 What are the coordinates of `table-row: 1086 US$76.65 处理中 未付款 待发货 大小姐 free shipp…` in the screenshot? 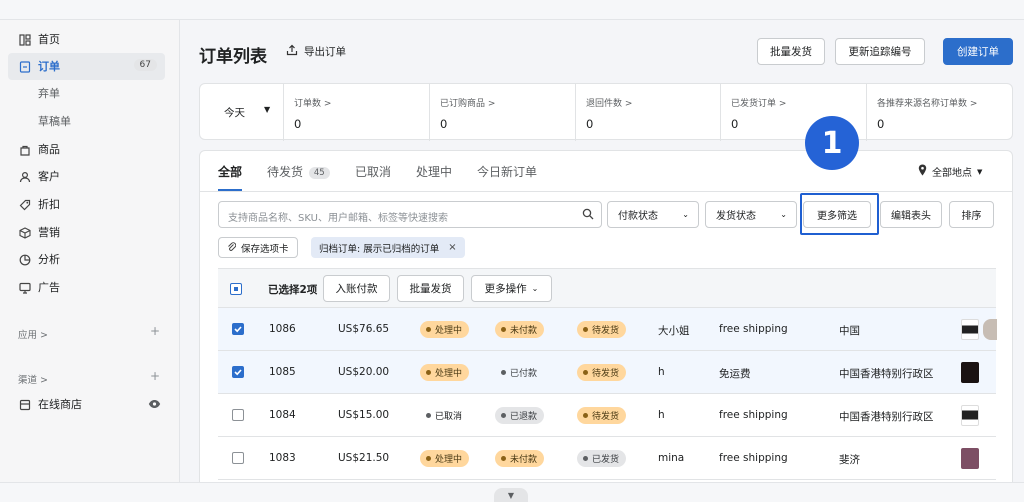 It's located at (607, 329).